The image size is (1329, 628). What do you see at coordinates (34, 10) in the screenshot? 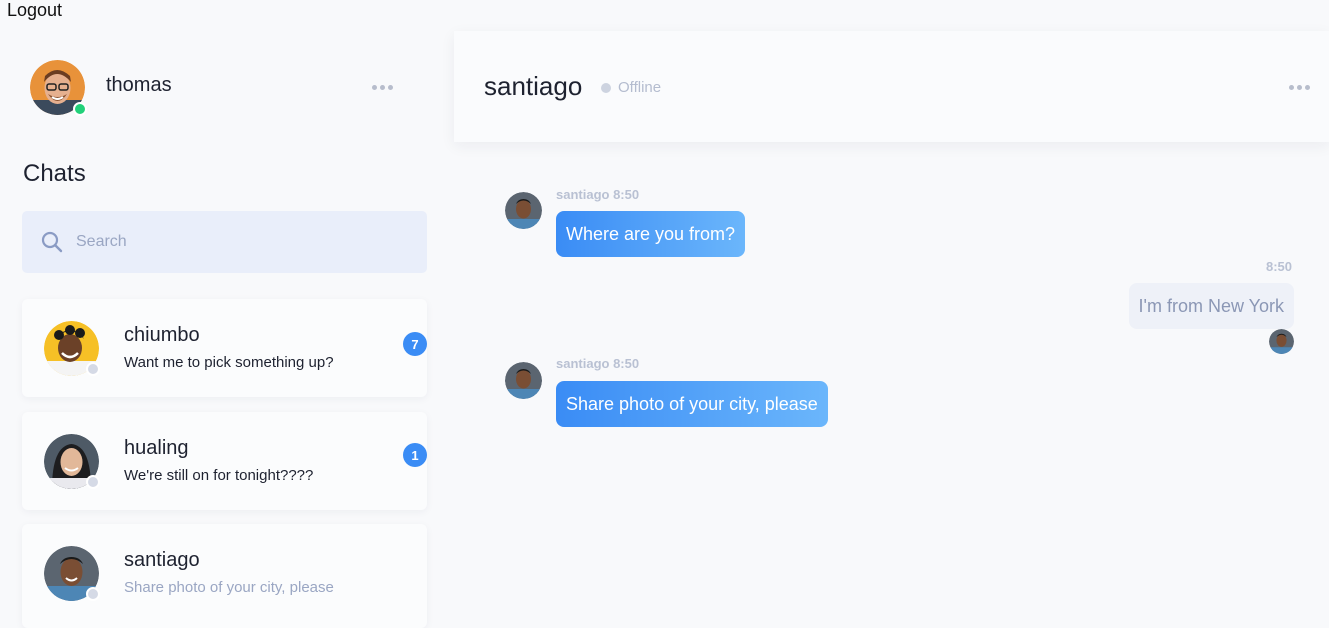
I see `logout-link: Logout` at bounding box center [34, 10].